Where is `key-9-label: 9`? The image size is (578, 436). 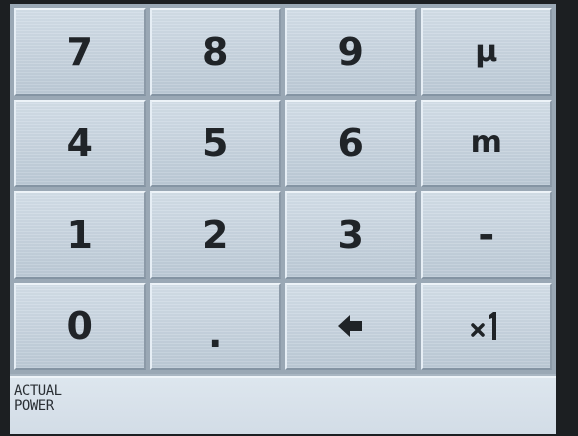
key-9-label: 9 is located at coordinates (350, 51).